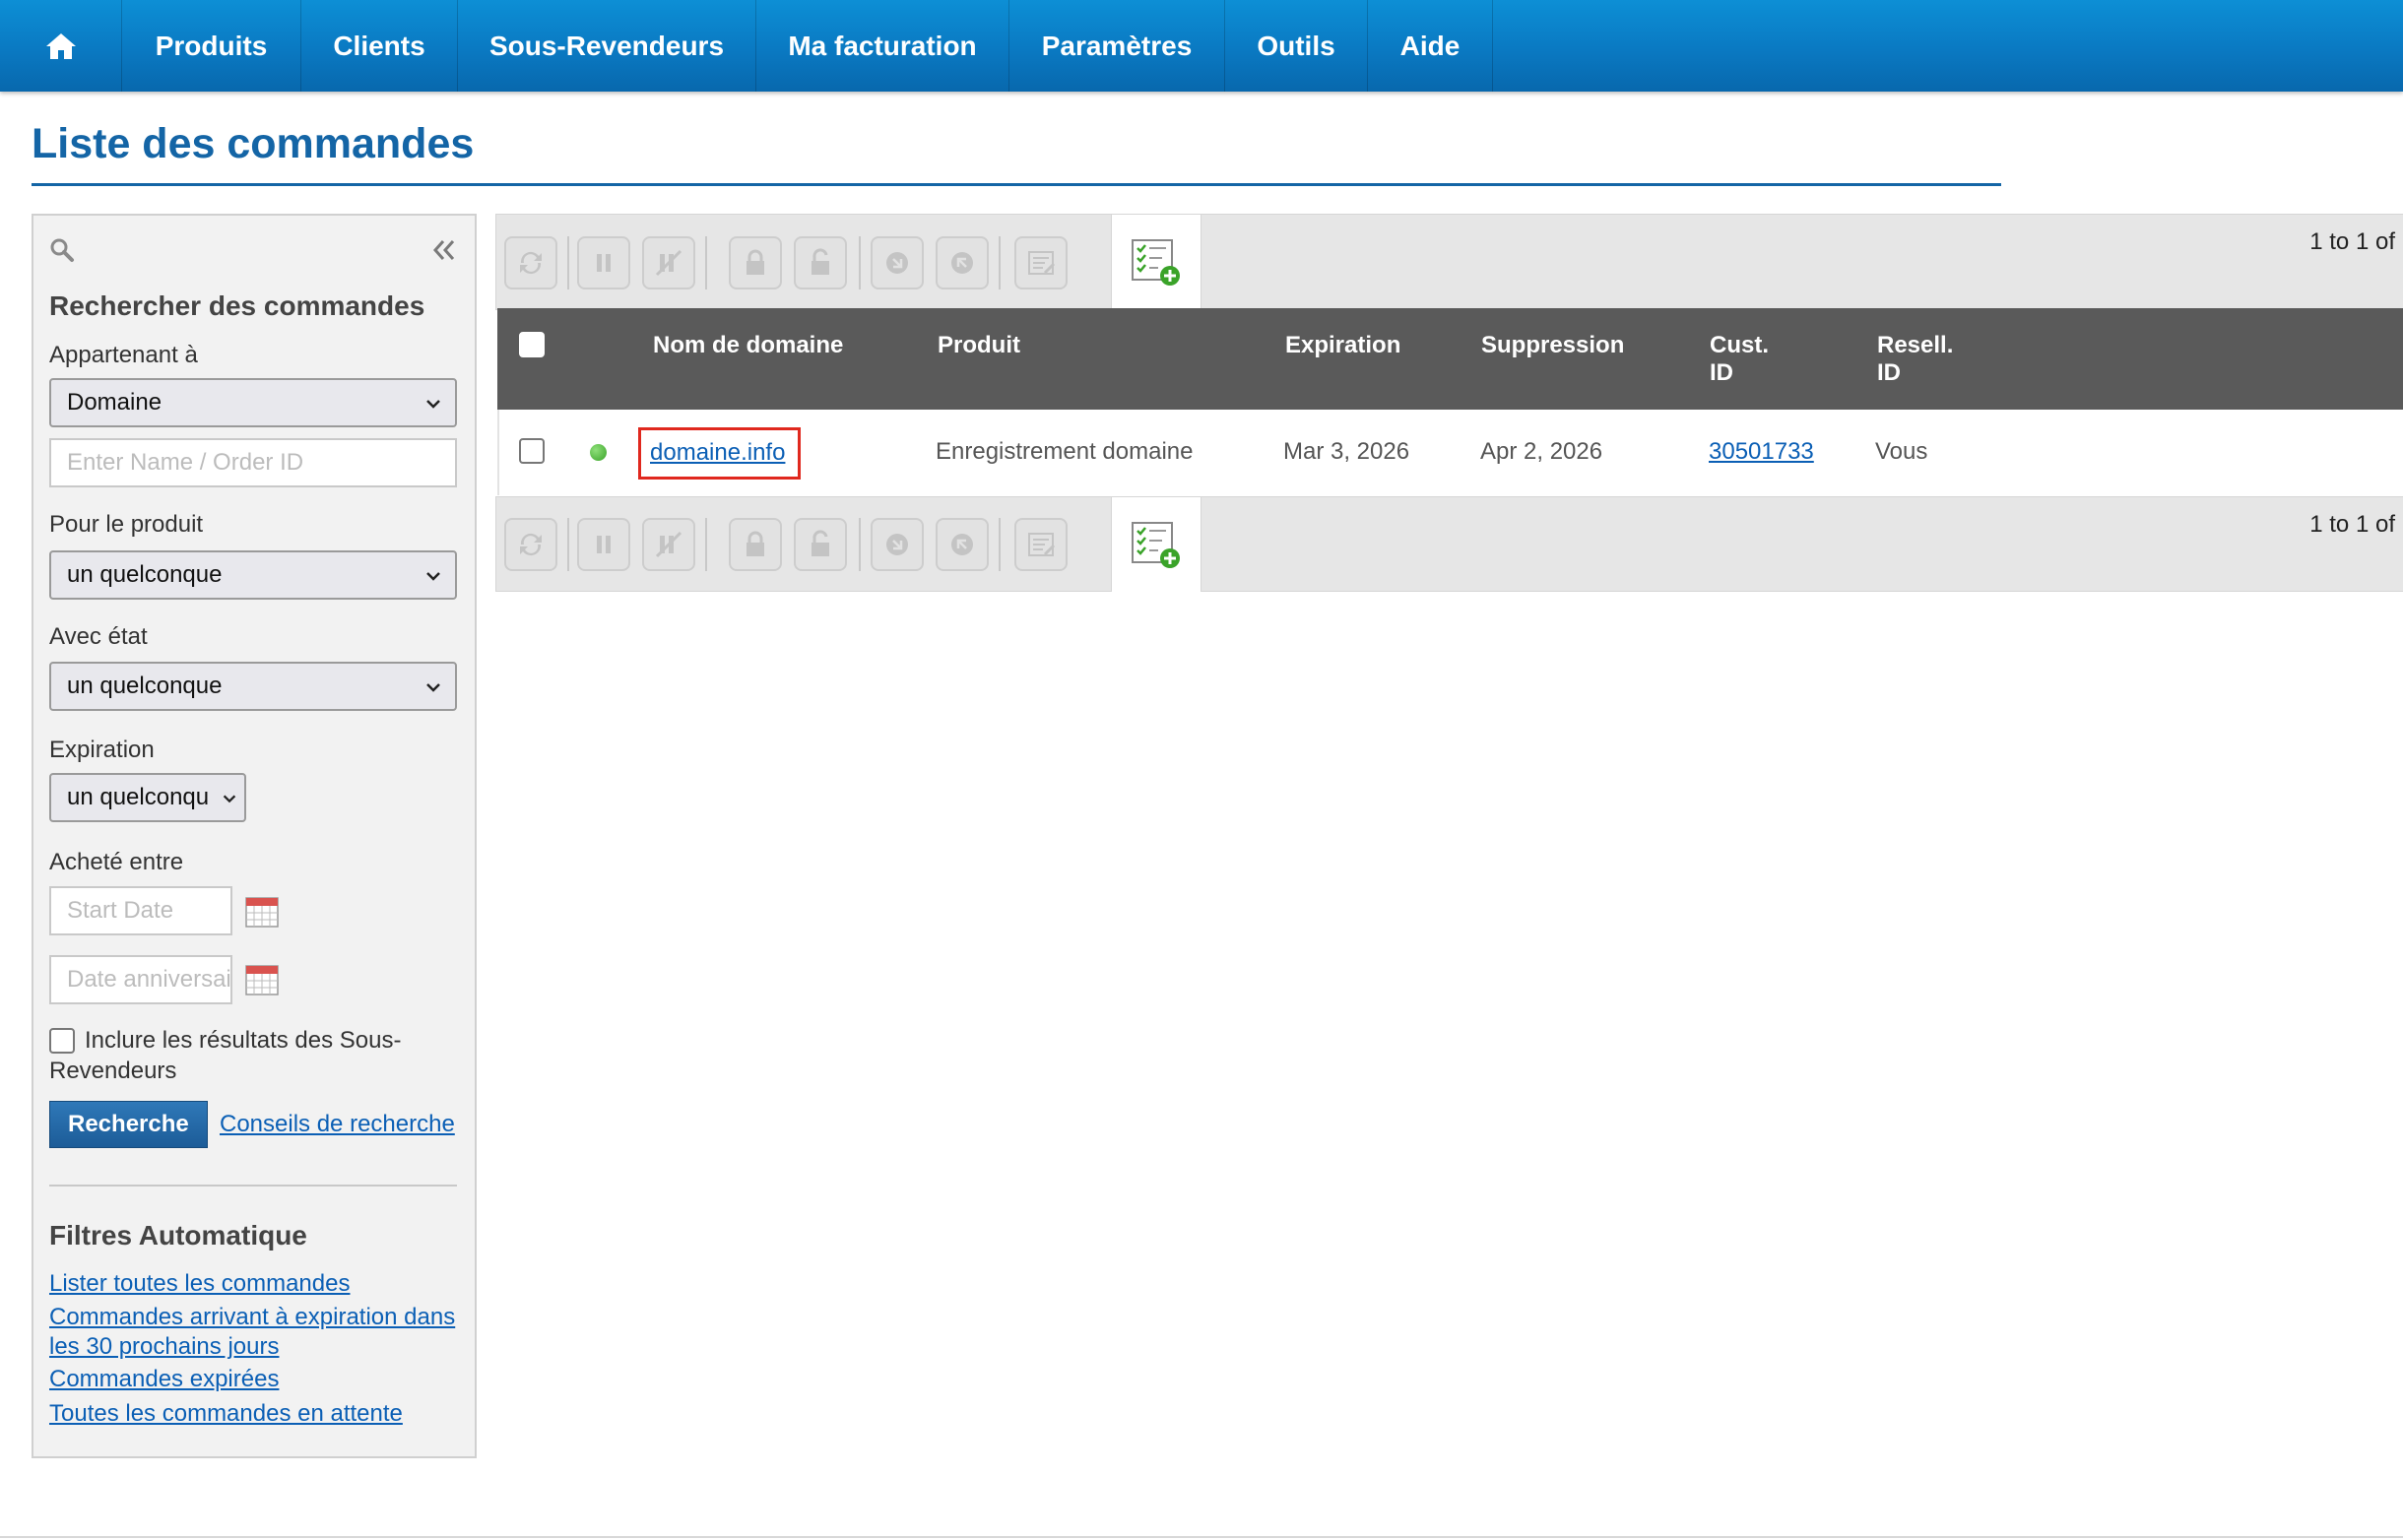 The image size is (2403, 1540). What do you see at coordinates (138, 797) in the screenshot?
I see `expiration-value: un quelconqu` at bounding box center [138, 797].